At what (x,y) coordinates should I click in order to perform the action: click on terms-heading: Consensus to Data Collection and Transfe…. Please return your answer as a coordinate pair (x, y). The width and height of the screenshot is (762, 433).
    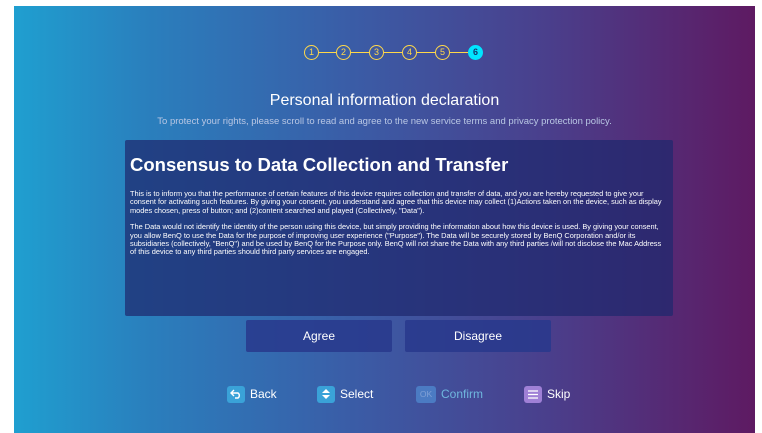
    Looking at the image, I should click on (319, 164).